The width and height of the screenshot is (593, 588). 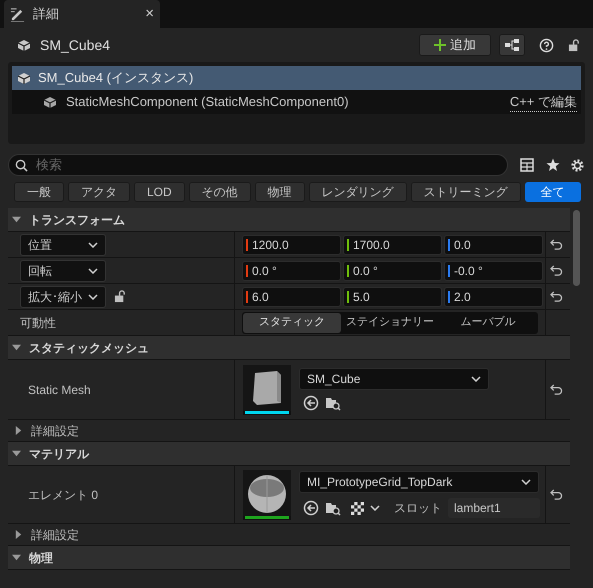 What do you see at coordinates (17, 14) in the screenshot?
I see `pencil-icon` at bounding box center [17, 14].